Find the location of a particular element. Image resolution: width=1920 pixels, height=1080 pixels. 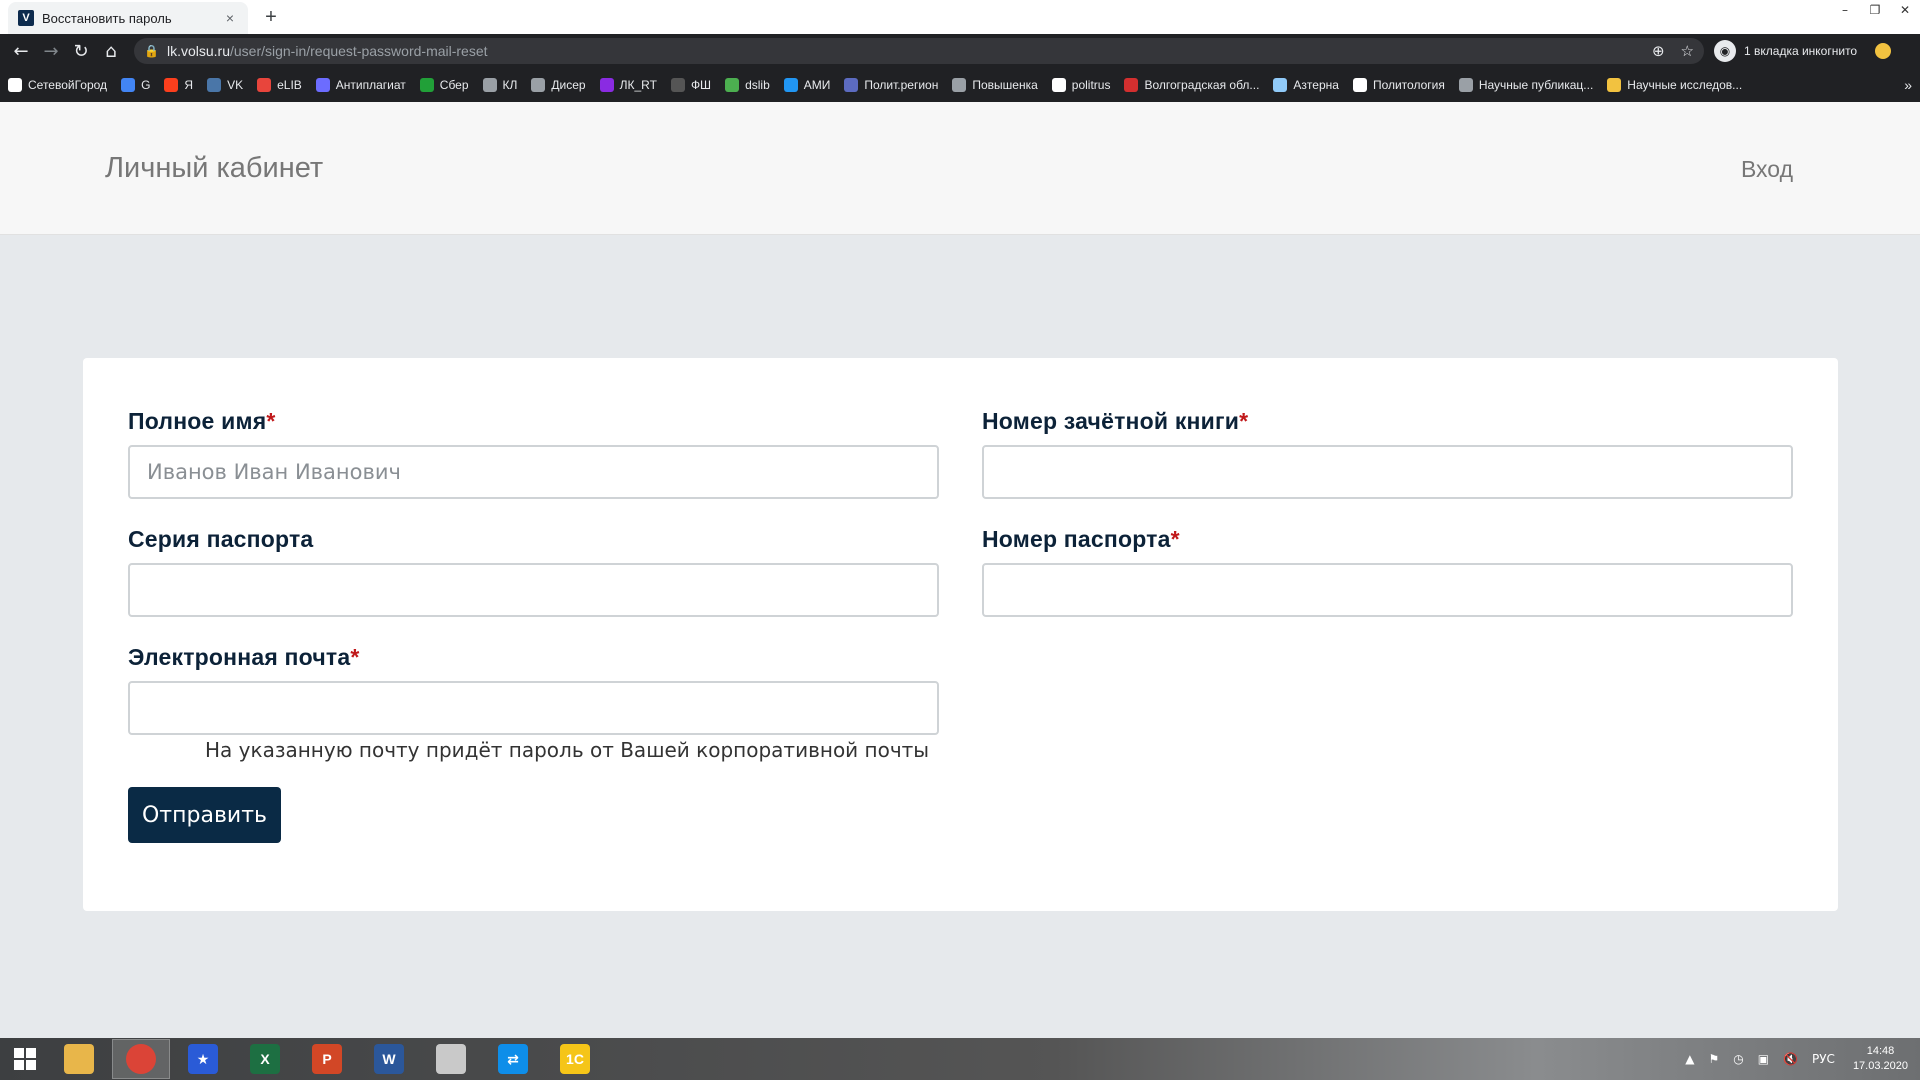

zoom-icon: ⊕ is located at coordinates (1658, 51).